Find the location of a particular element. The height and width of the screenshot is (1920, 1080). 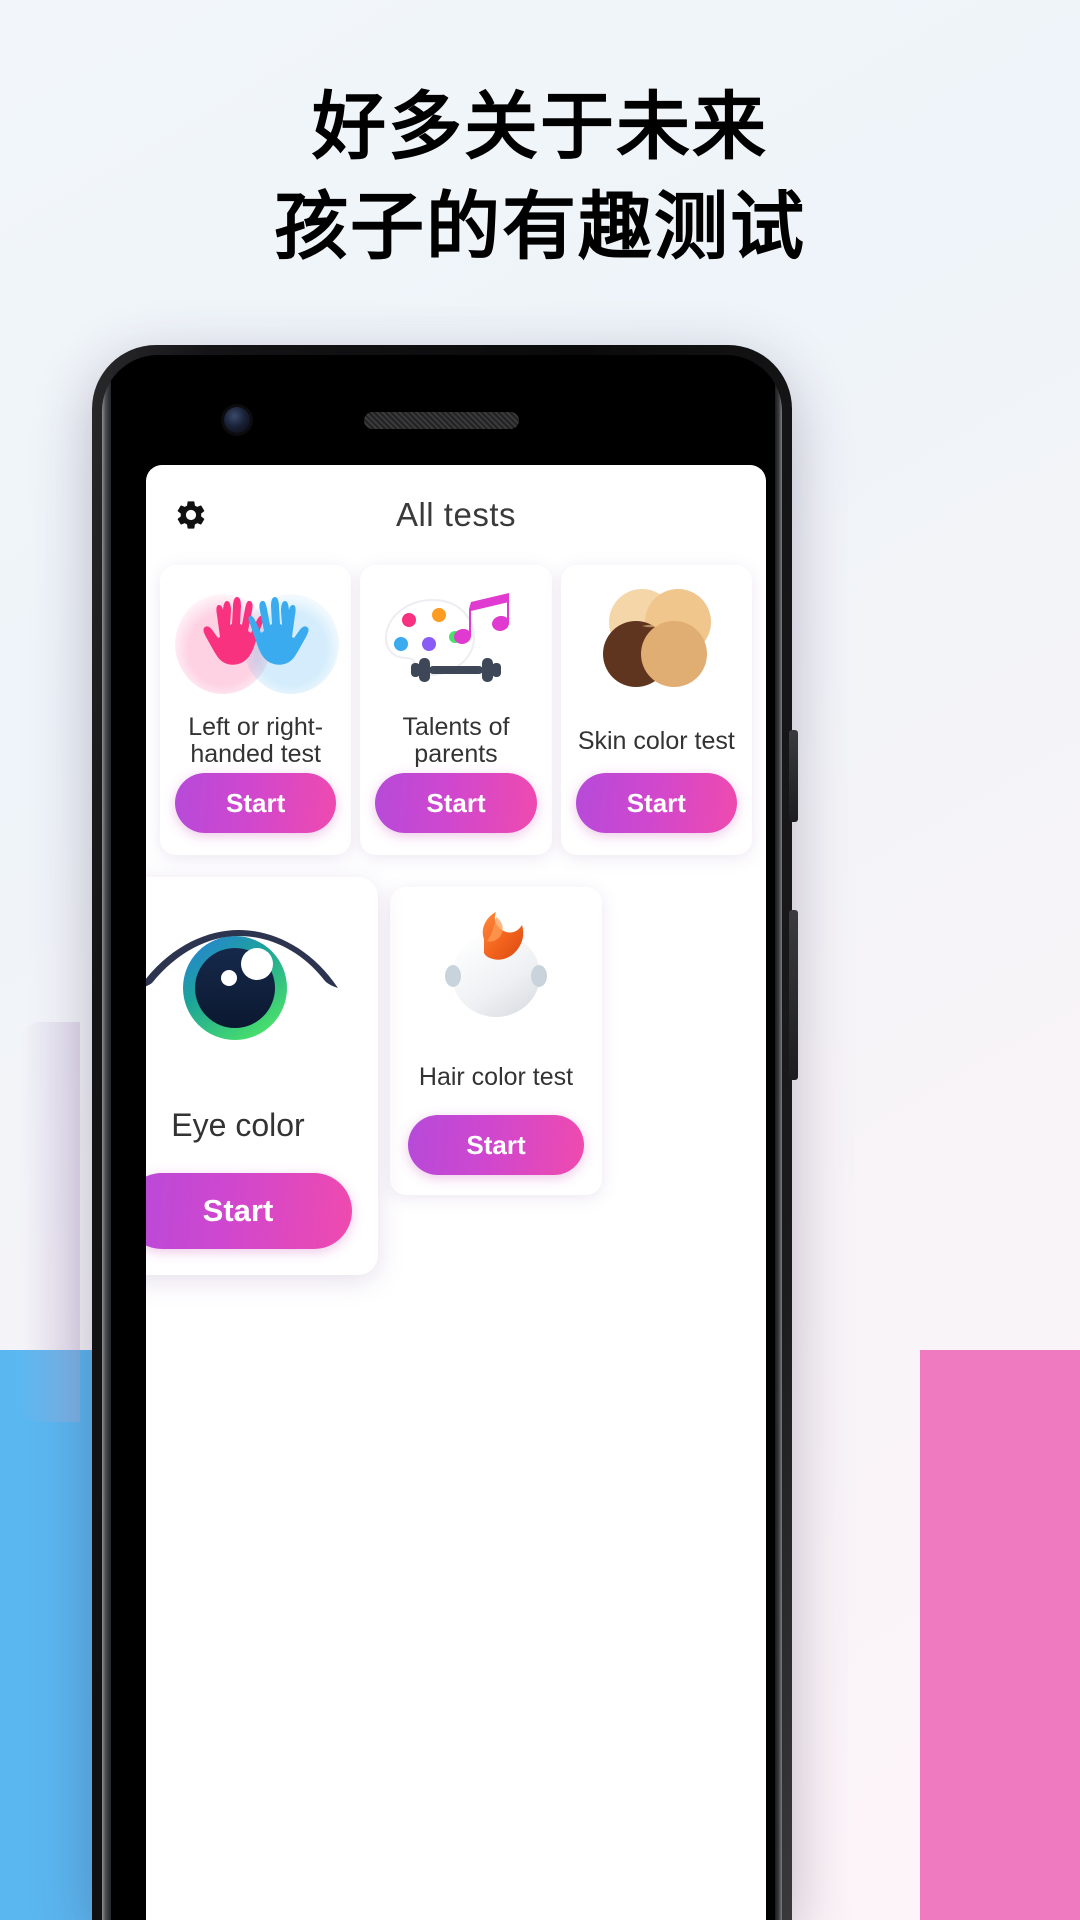

test-card-label: Eye color is located at coordinates (238, 1124).